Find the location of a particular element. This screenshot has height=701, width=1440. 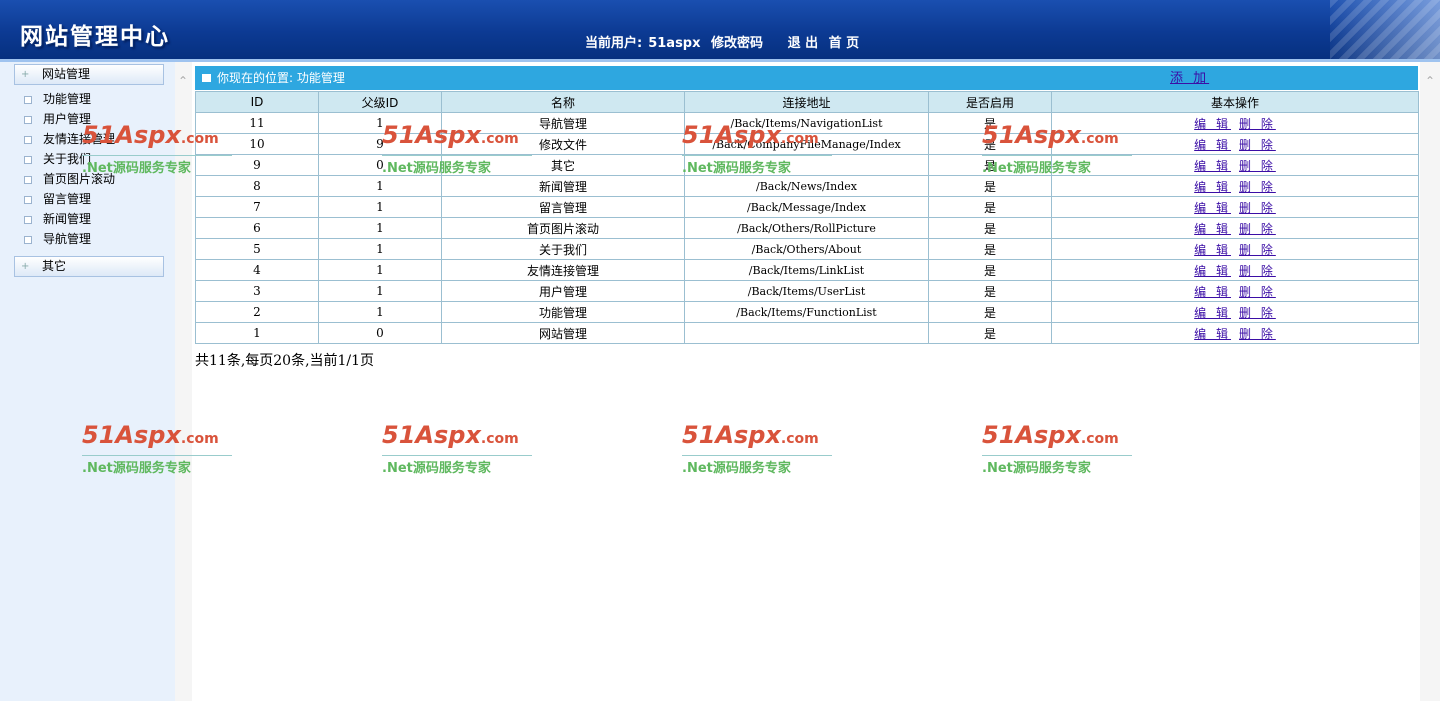

menu-group-label: 网站管理 is located at coordinates (66, 74).